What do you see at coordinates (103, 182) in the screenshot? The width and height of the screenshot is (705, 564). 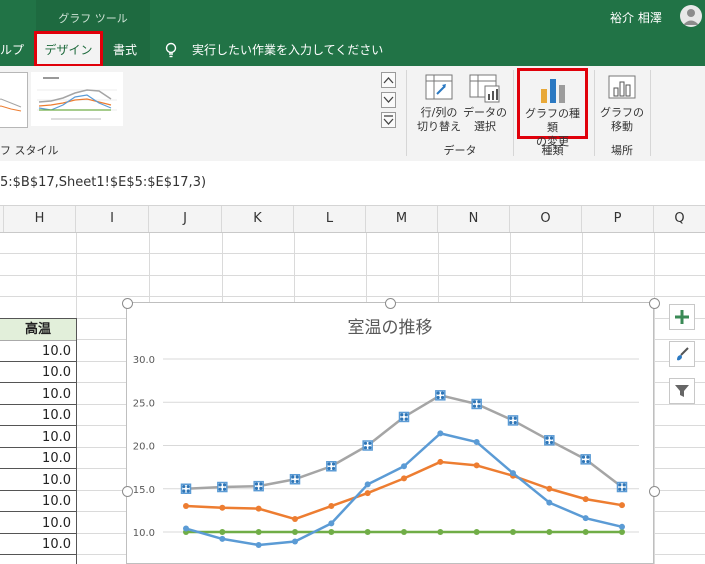 I see `formula-text: 5:$B$17,Sheet1!$E$5:$E$17,3)` at bounding box center [103, 182].